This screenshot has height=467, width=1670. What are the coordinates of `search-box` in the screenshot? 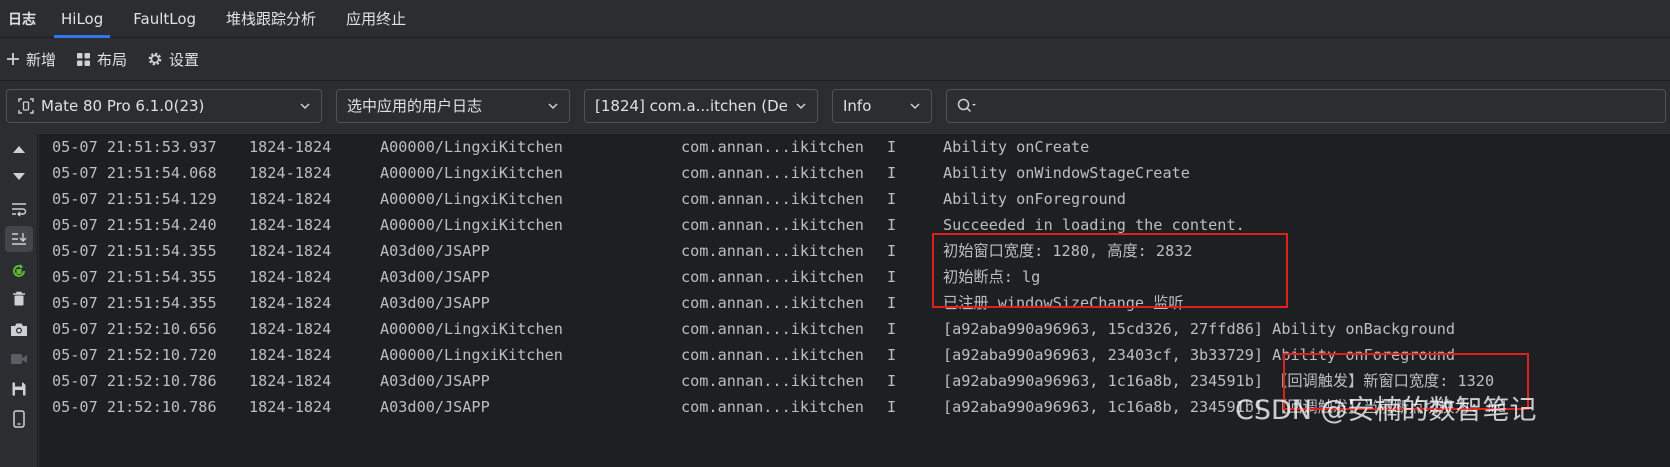 It's located at (1306, 105).